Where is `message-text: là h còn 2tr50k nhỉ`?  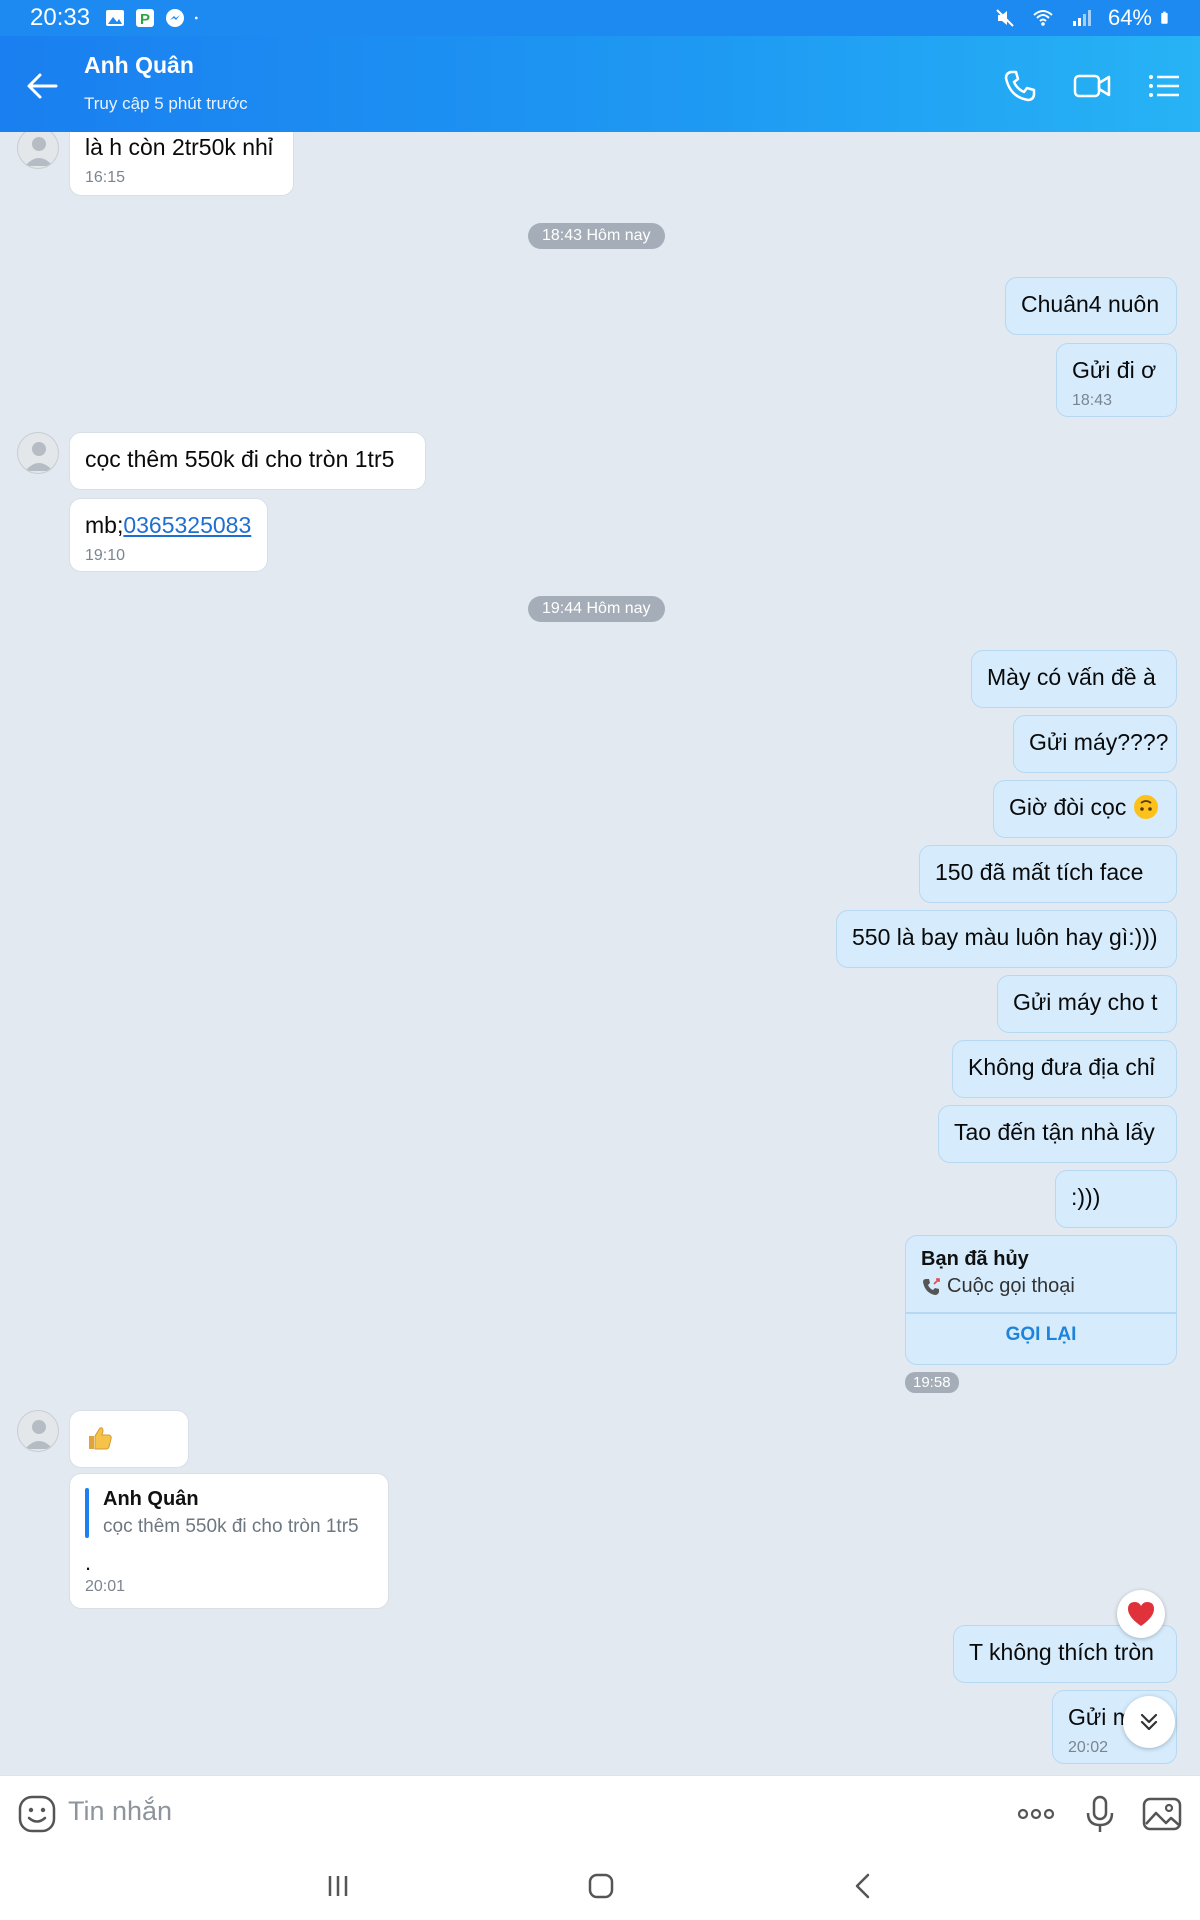
message-text: là h còn 2tr50k nhỉ is located at coordinates (179, 147).